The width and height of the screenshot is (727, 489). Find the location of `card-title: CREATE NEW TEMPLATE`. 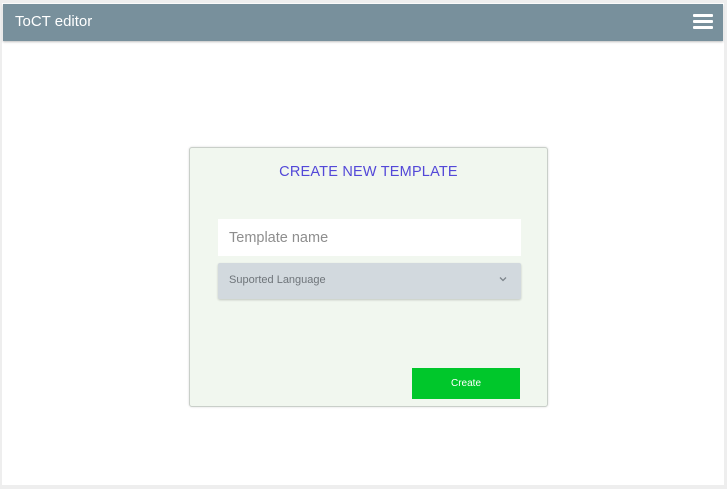

card-title: CREATE NEW TEMPLATE is located at coordinates (368, 172).